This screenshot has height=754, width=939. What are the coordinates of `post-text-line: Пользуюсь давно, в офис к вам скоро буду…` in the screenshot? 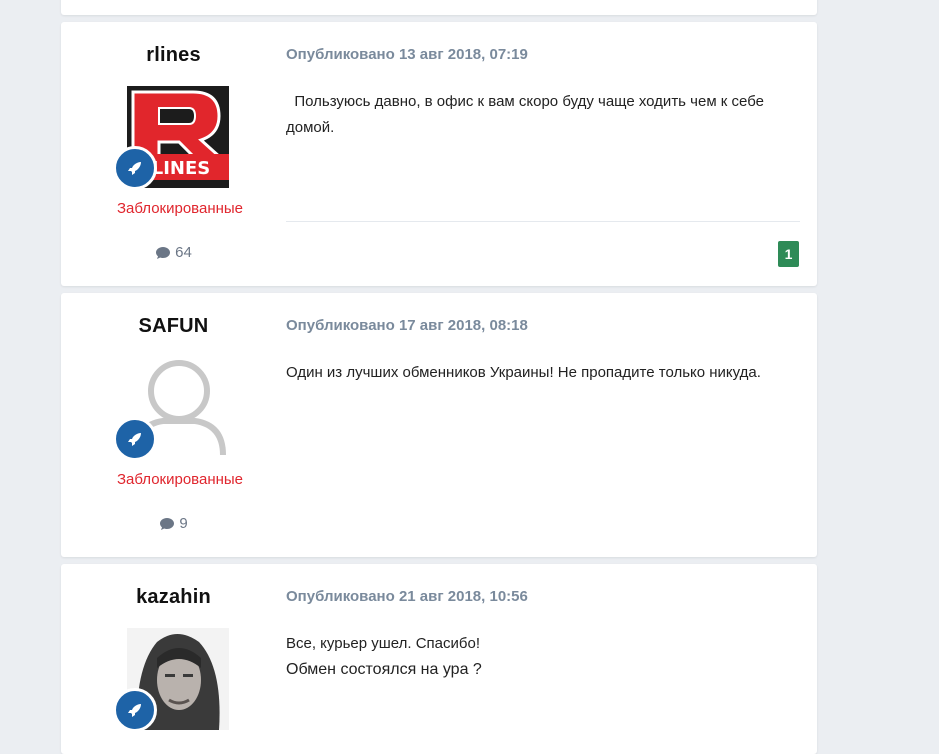 It's located at (527, 114).